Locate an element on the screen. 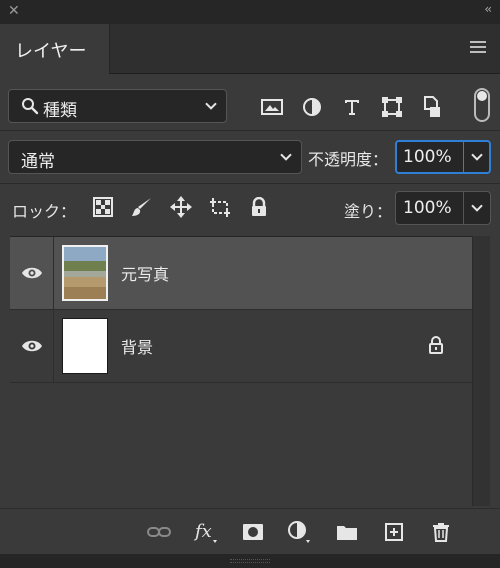  trash-icon is located at coordinates (440, 532).